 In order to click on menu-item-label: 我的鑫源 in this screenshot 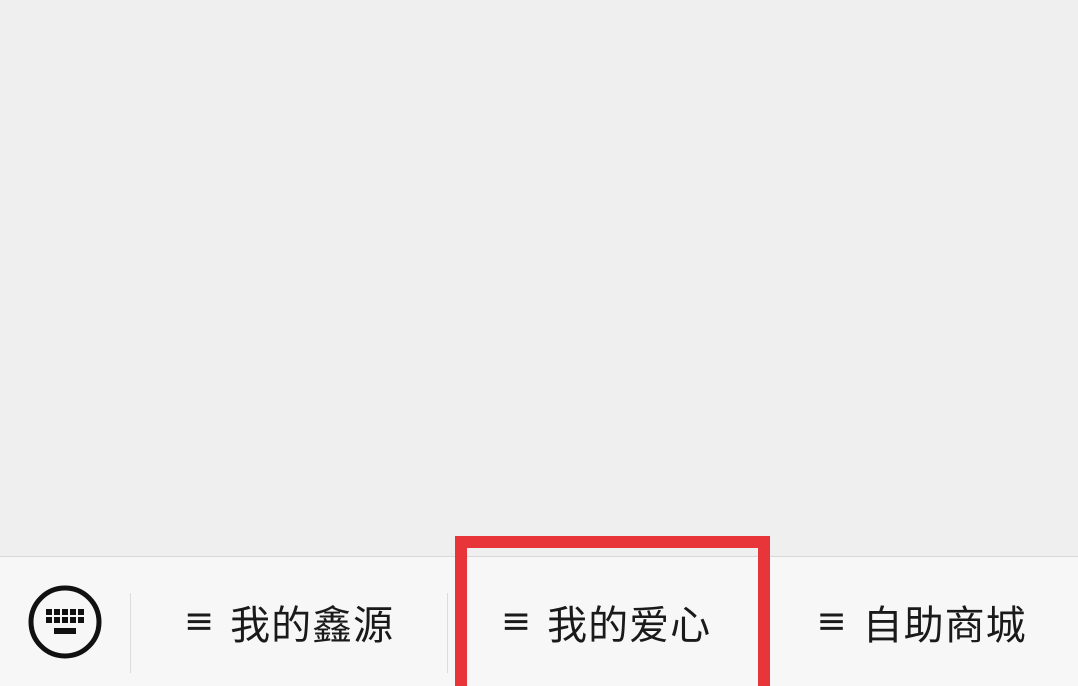, I will do `click(312, 626)`.